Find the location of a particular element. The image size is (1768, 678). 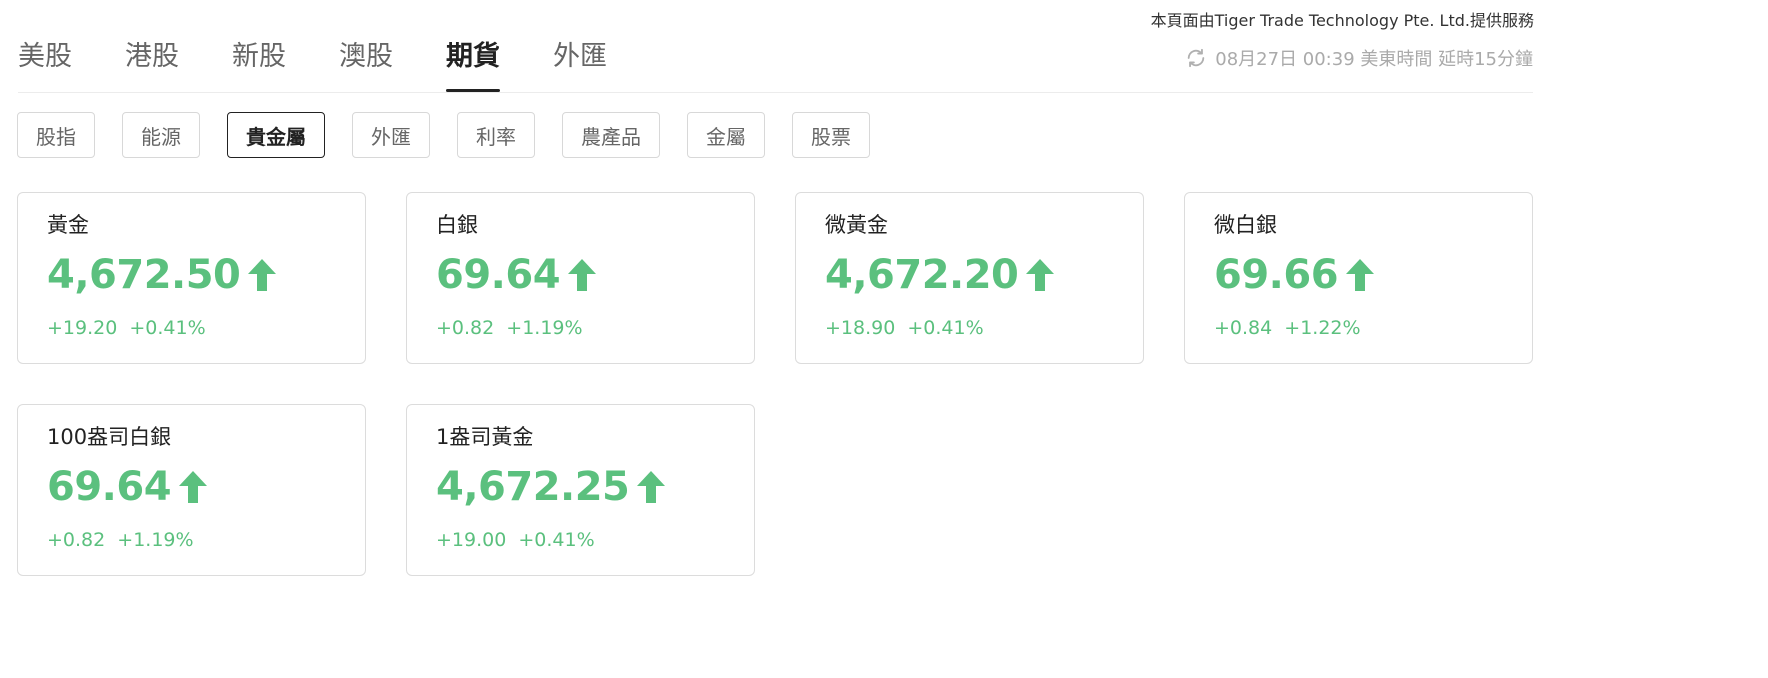

tab-us-stocks: 美股 is located at coordinates (45, 64).